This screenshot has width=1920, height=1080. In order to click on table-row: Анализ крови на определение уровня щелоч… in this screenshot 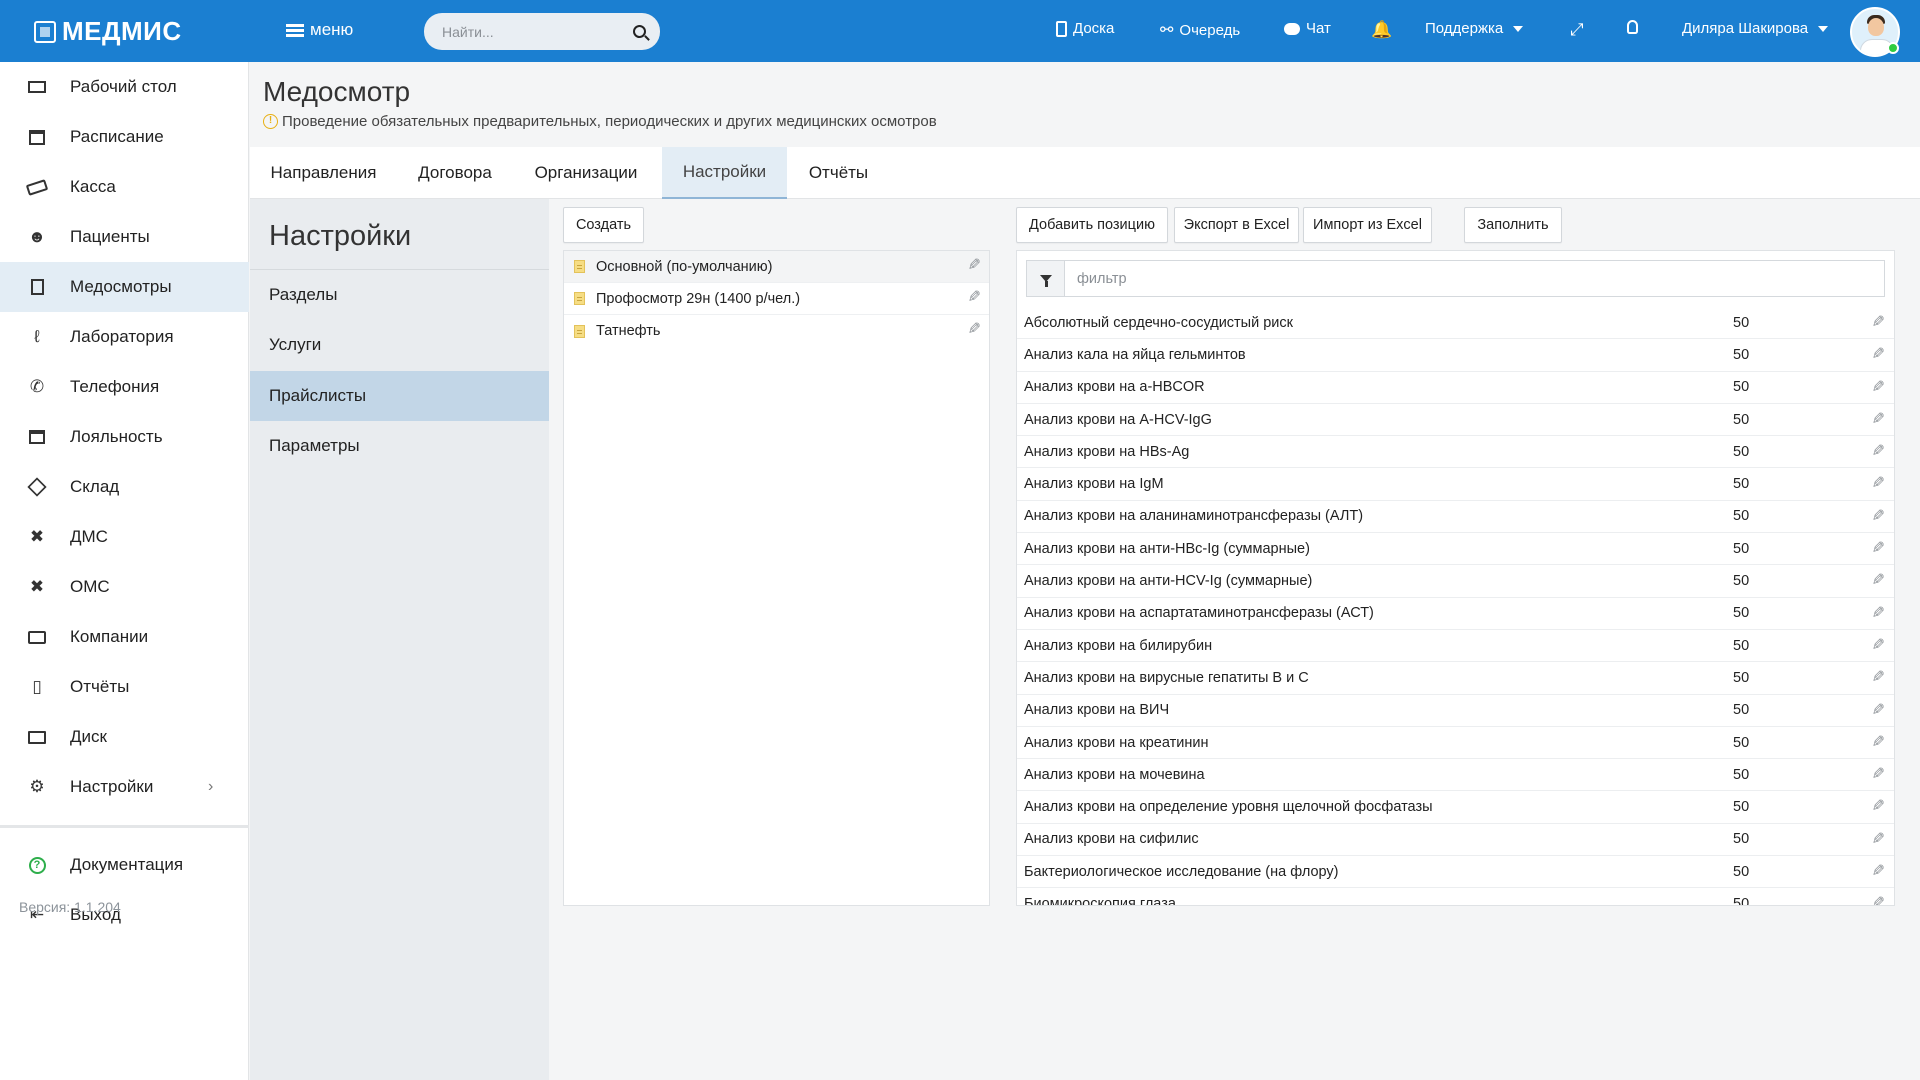, I will do `click(1455, 807)`.